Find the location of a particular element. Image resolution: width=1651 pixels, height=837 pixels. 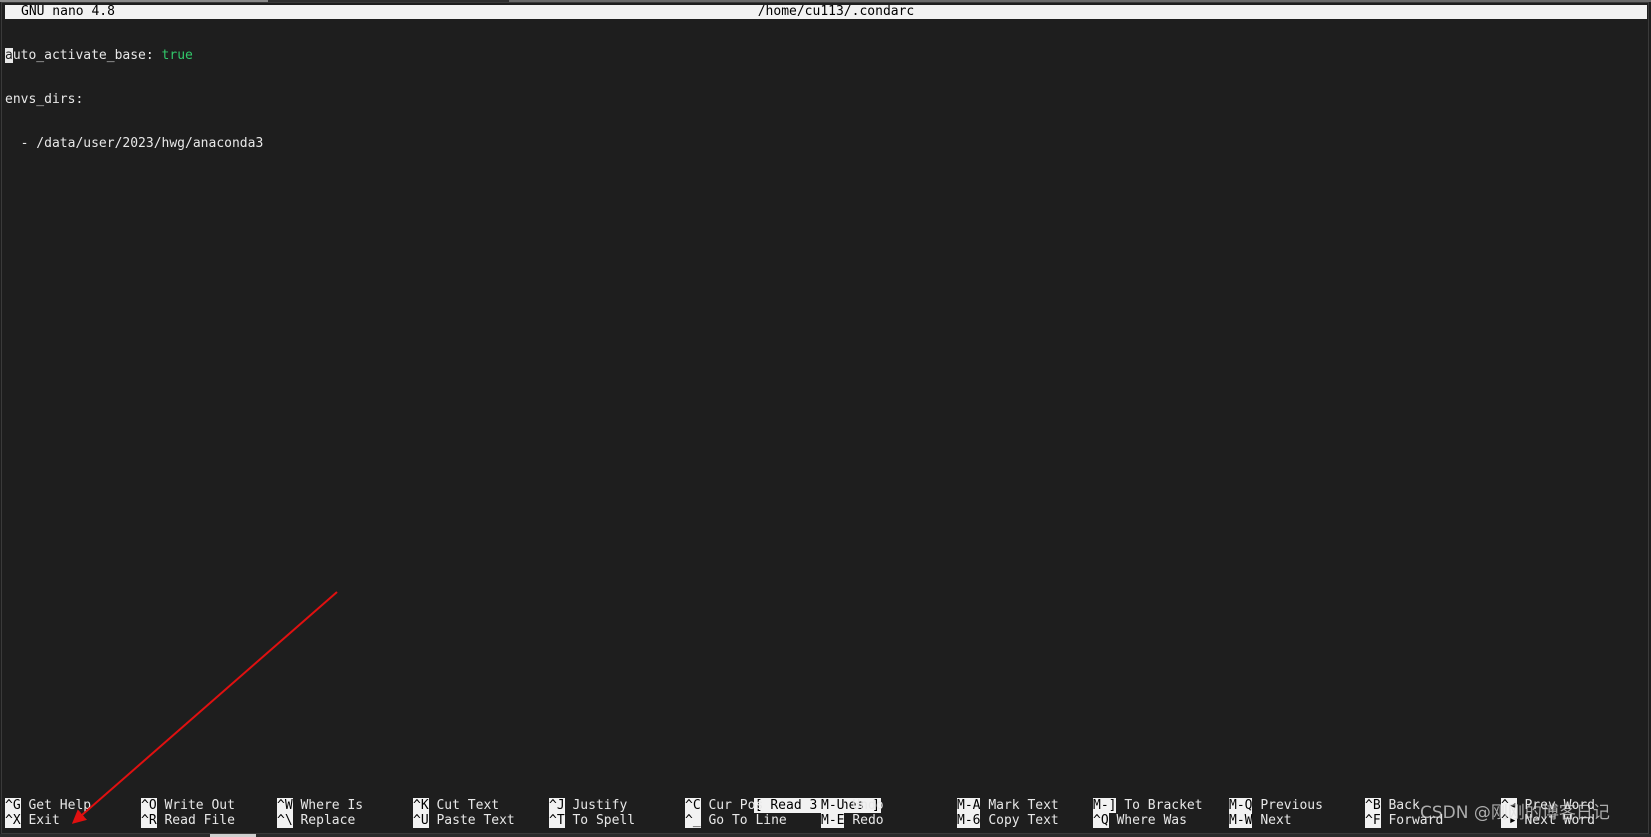

shortcut-key: ^Q is located at coordinates (1101, 820).